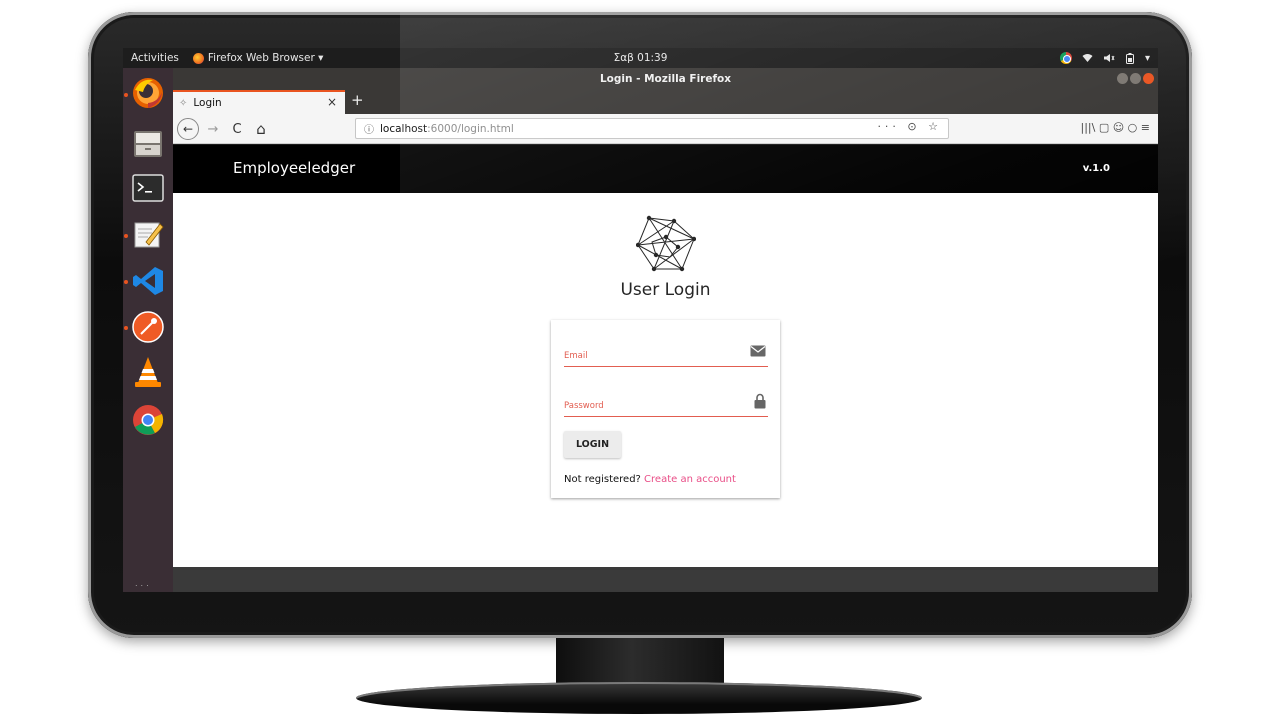 The height and width of the screenshot is (720, 1280). Describe the element at coordinates (294, 168) in the screenshot. I see `brand-title: Employeeledger` at that location.